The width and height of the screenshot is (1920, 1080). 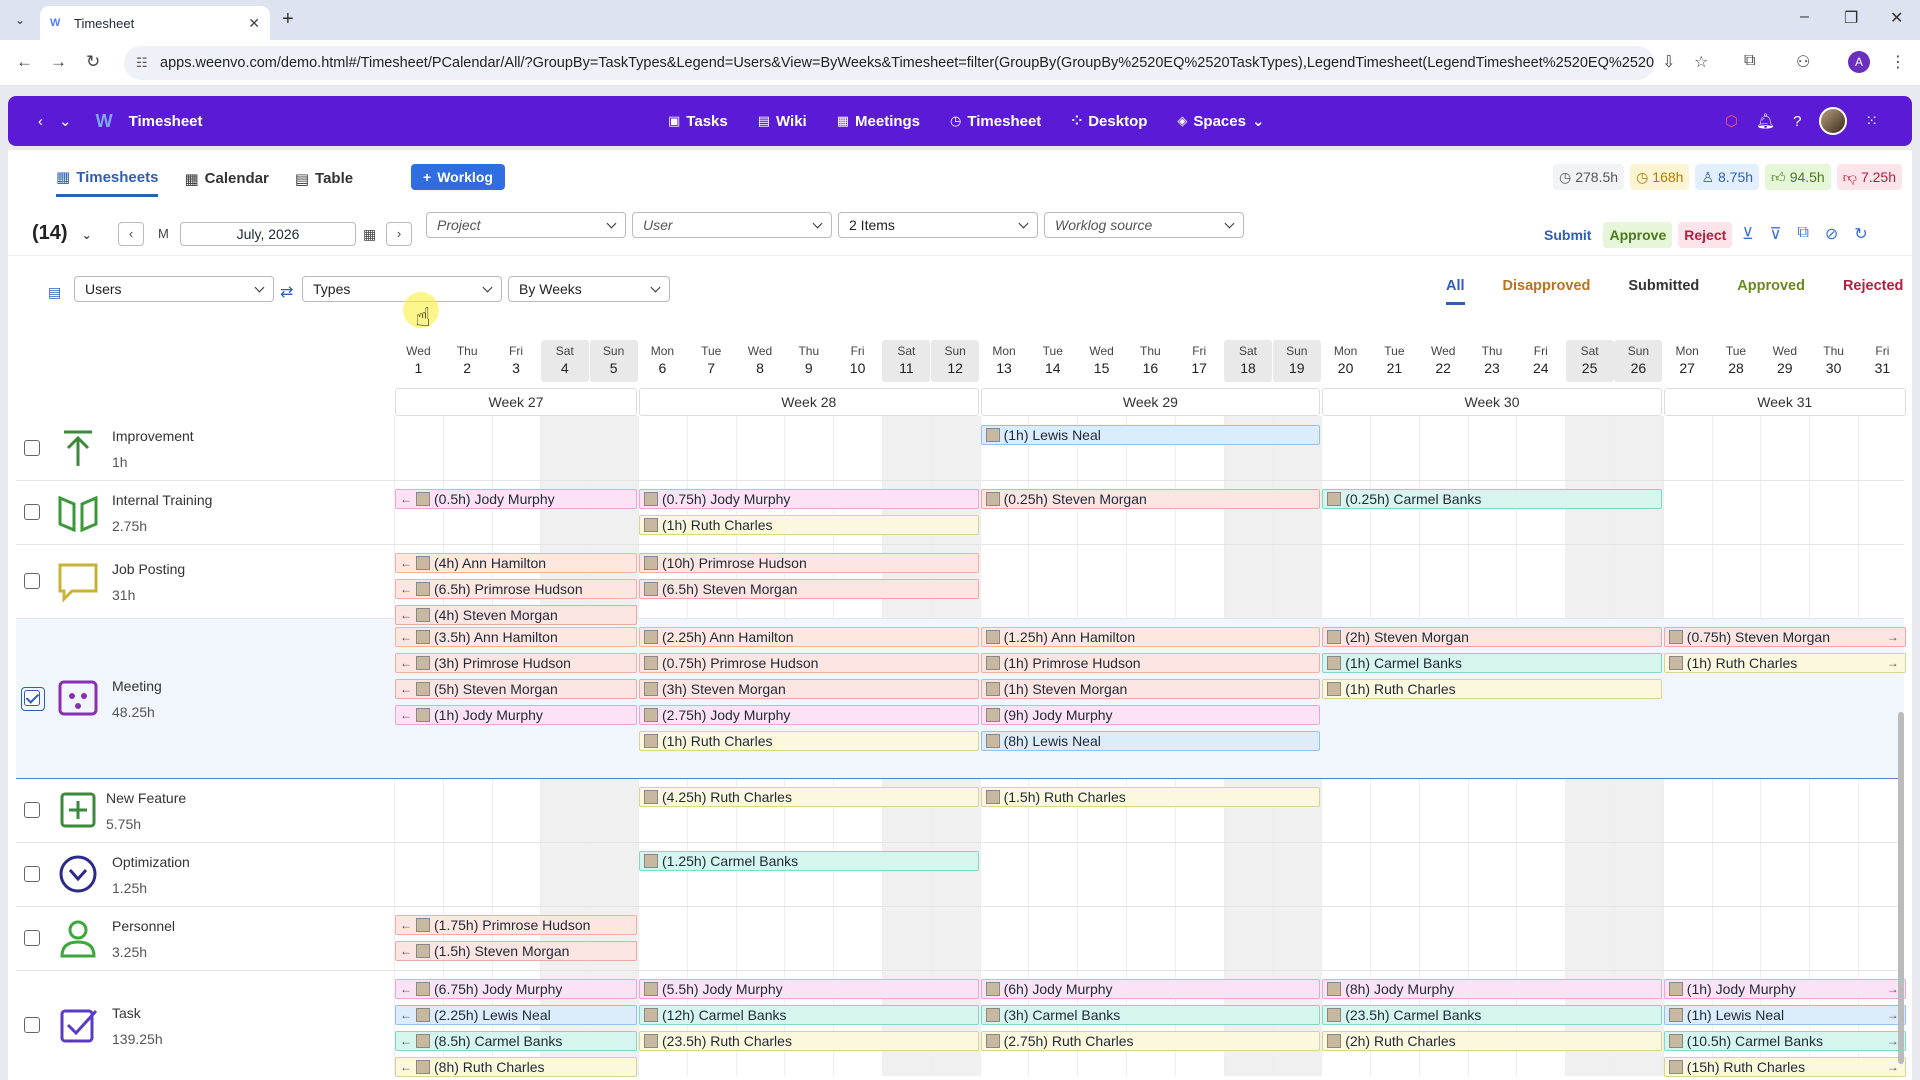 I want to click on view-select: By Weeks, so click(x=589, y=289).